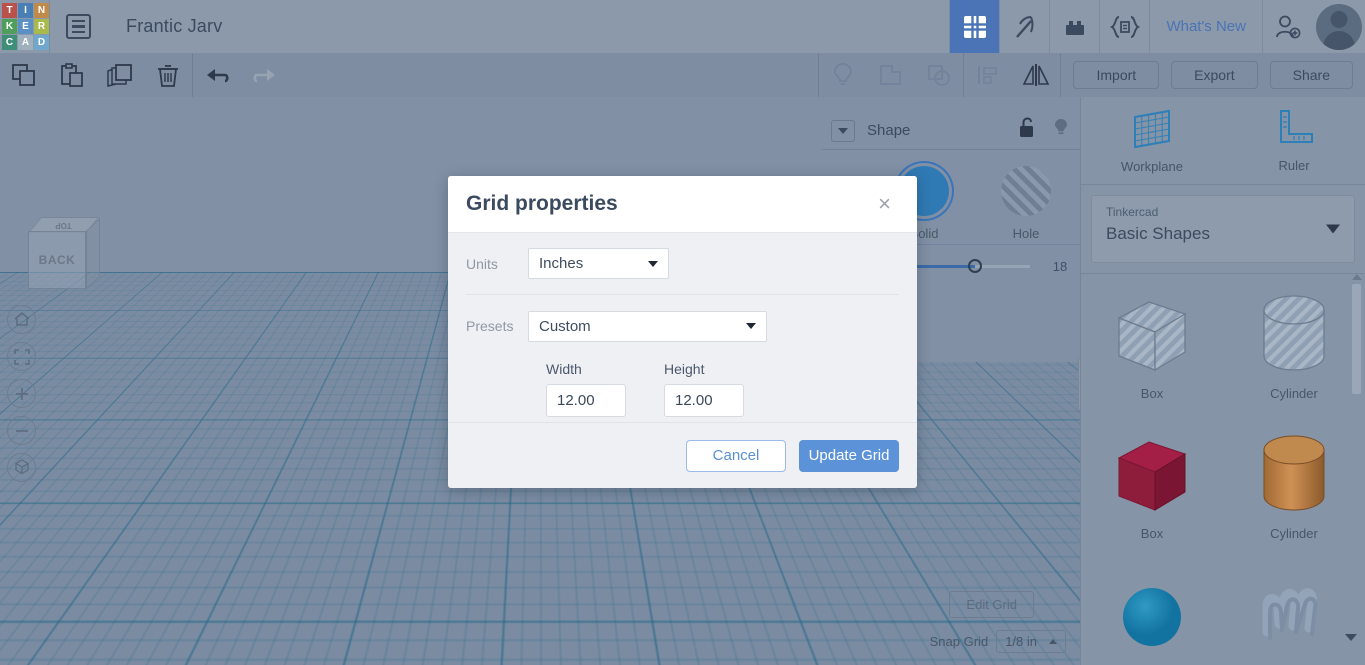 The width and height of the screenshot is (1365, 665). What do you see at coordinates (1357, 277) in the screenshot?
I see `scroll-up-icon` at bounding box center [1357, 277].